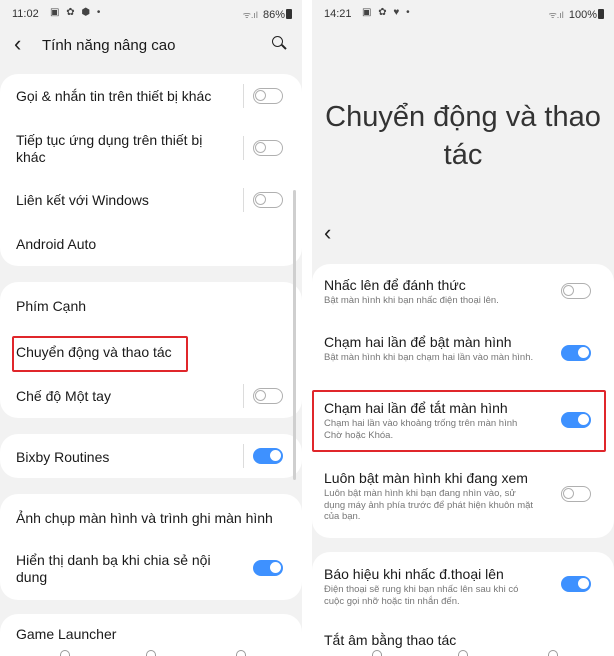 This screenshot has width=614, height=656. Describe the element at coordinates (151, 396) in the screenshot. I see `setting-row-one-handed: Chế độ Một tay` at that location.